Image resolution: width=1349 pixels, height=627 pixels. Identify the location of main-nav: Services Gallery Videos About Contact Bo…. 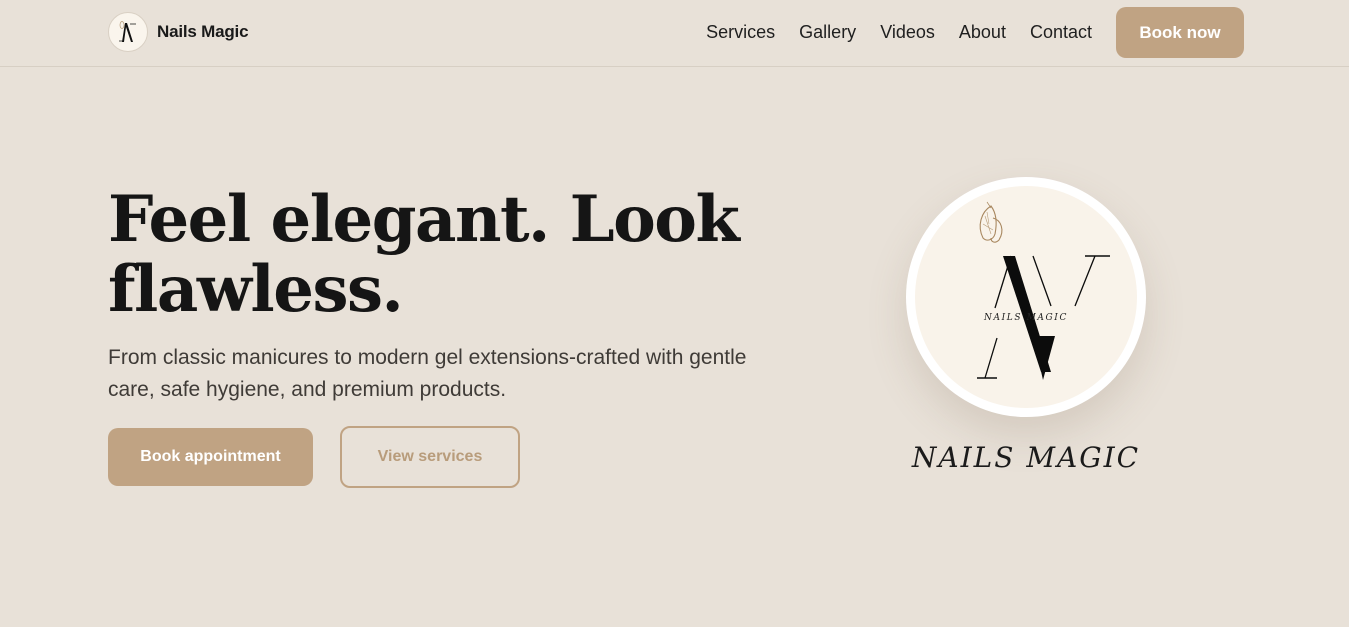
(975, 32).